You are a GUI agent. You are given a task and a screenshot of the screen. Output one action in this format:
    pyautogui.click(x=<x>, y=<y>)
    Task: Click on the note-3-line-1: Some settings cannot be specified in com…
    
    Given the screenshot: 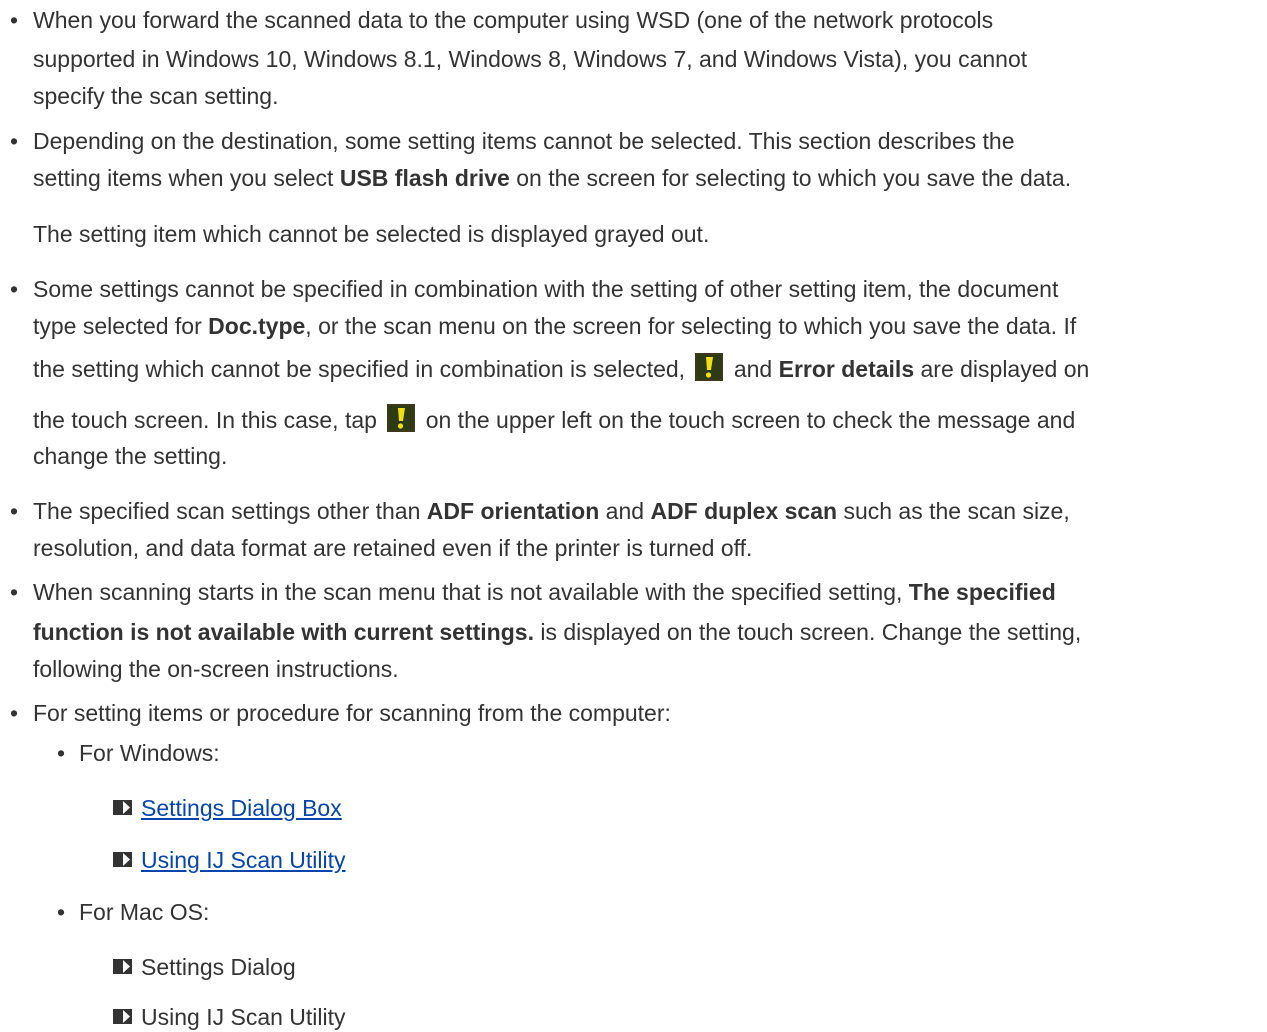 What is the action you would take?
    pyautogui.click(x=546, y=289)
    